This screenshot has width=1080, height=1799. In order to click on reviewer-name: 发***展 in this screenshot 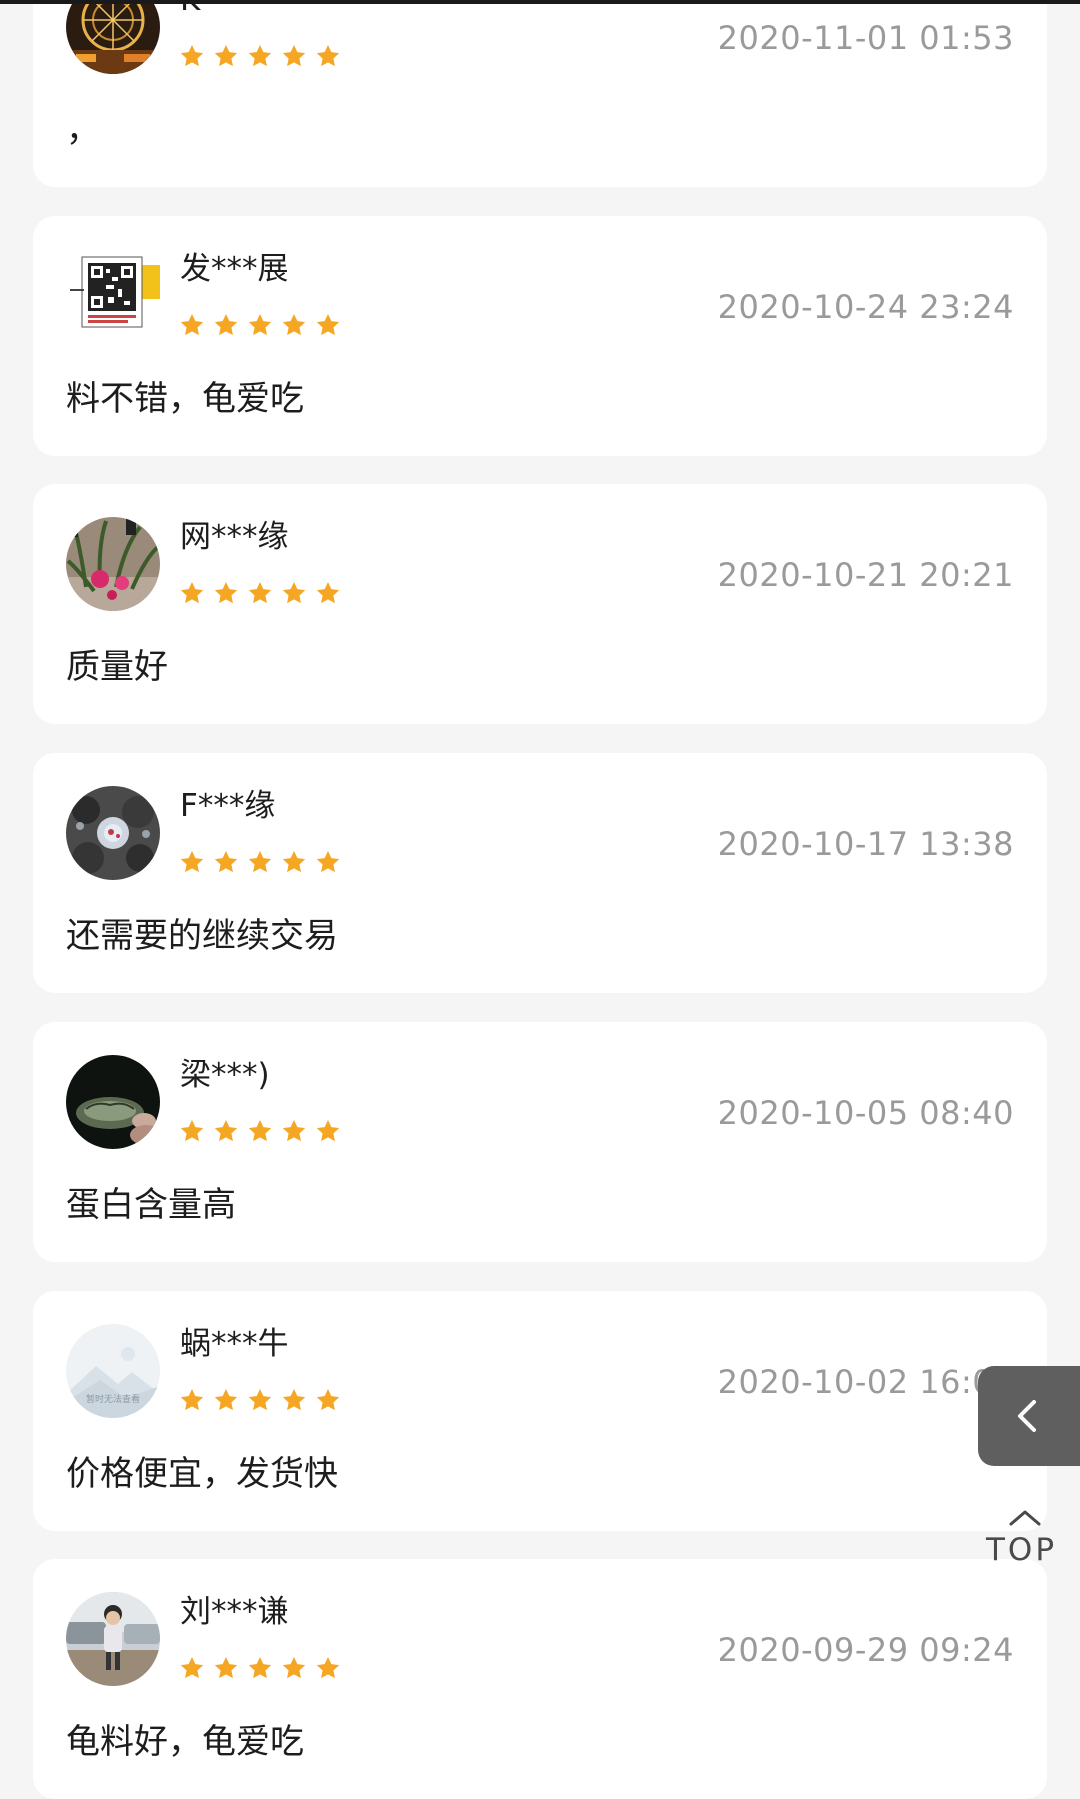, I will do `click(234, 269)`.